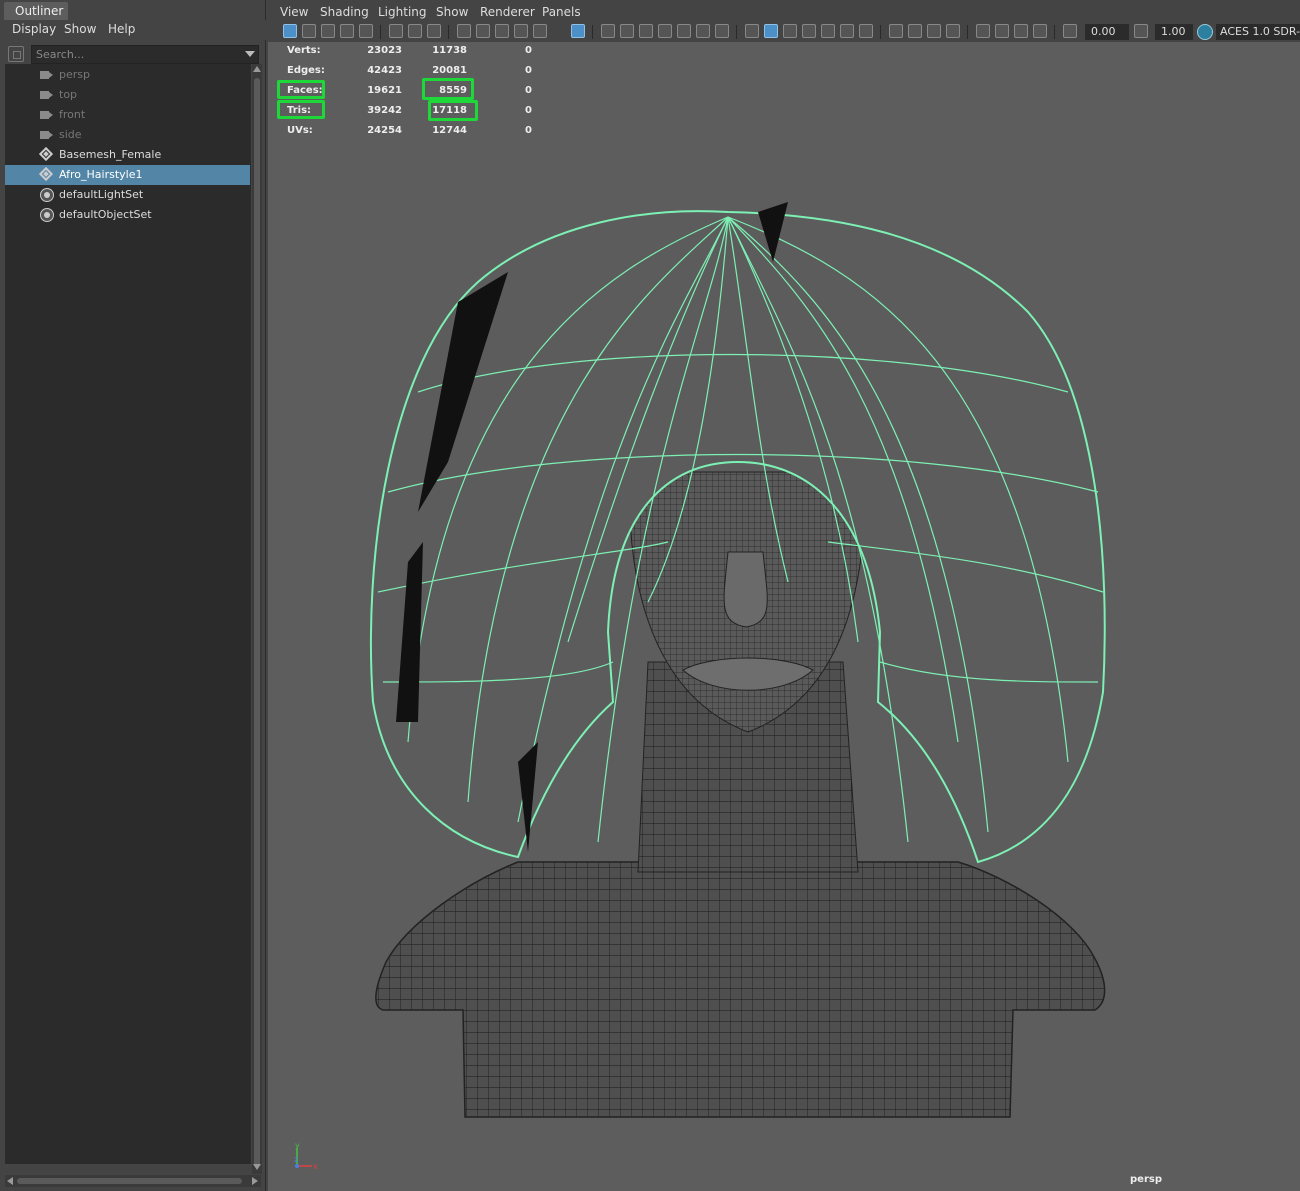  What do you see at coordinates (127, 95) in the screenshot?
I see `outliner-item-top: top` at bounding box center [127, 95].